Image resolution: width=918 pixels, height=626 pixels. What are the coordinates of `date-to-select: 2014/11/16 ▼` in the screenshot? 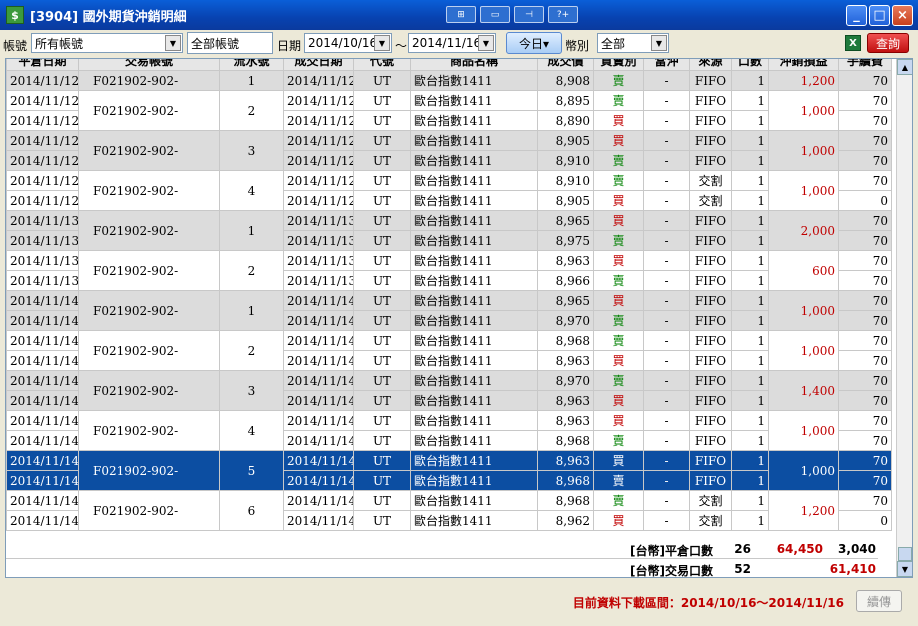 It's located at (452, 43).